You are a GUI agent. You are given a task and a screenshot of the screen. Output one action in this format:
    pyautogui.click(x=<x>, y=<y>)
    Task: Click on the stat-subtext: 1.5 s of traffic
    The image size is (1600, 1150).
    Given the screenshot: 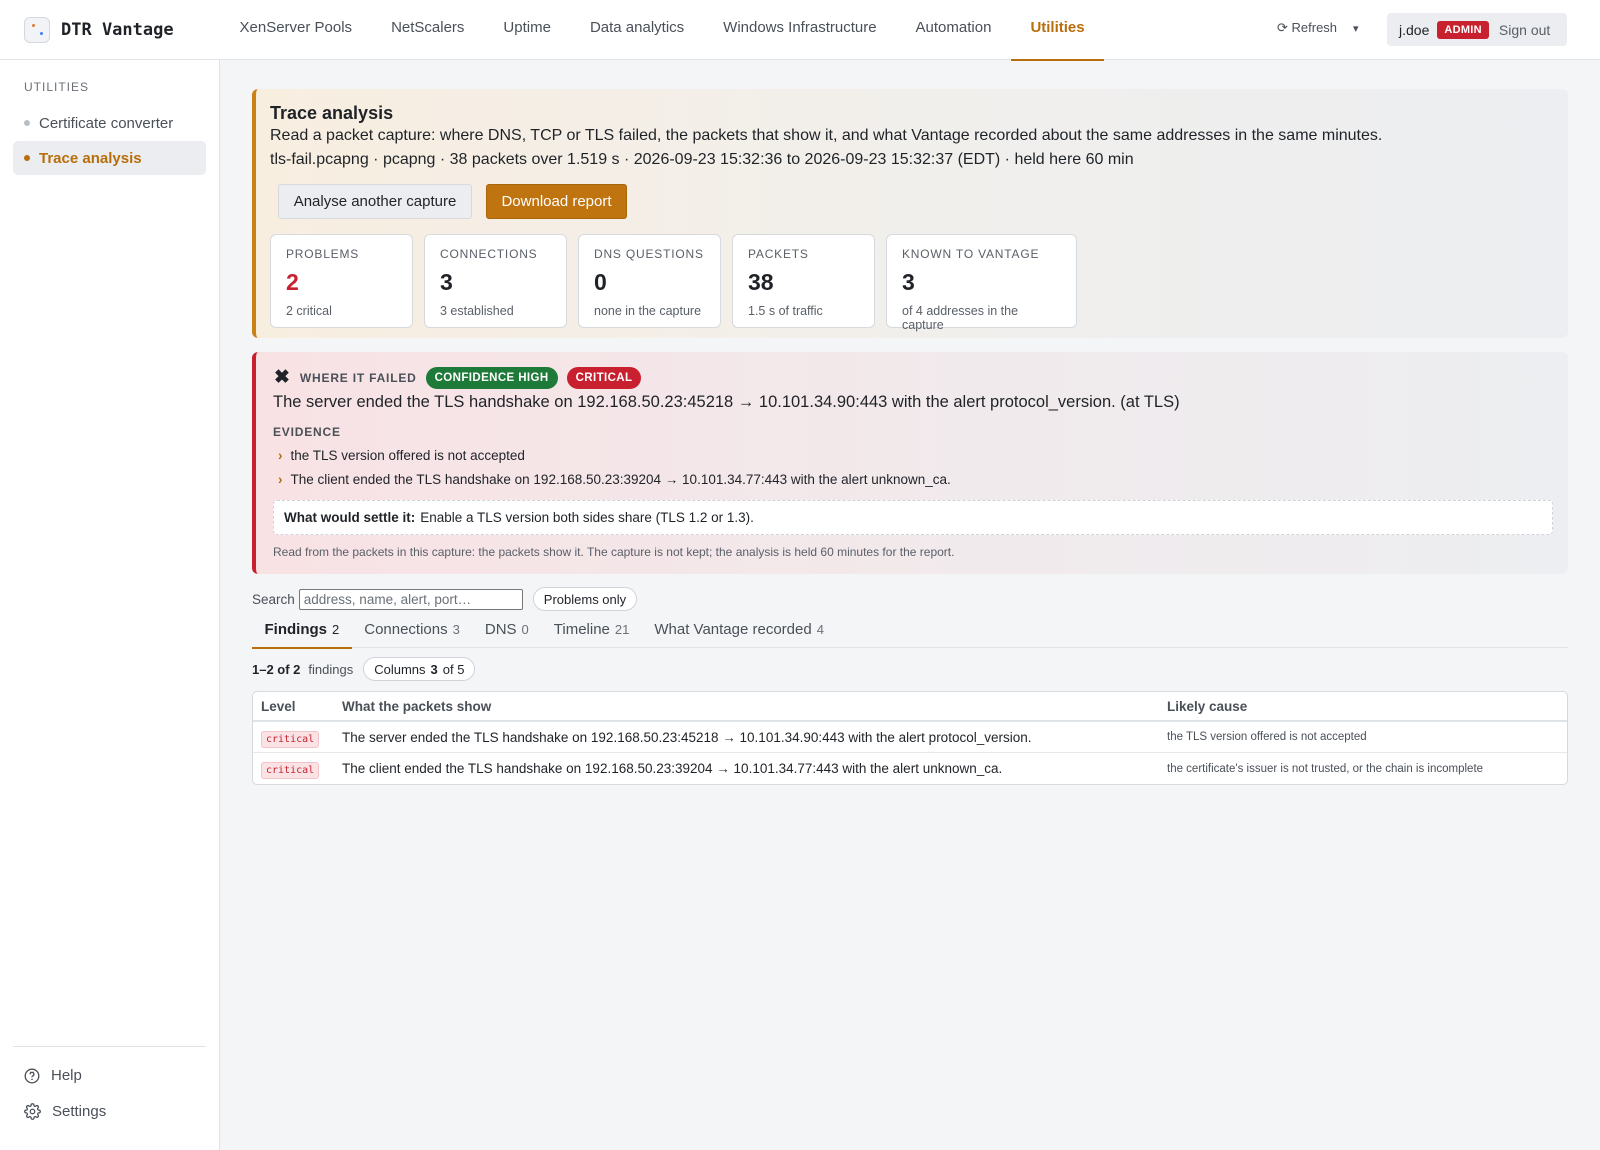 What is the action you would take?
    pyautogui.click(x=785, y=311)
    